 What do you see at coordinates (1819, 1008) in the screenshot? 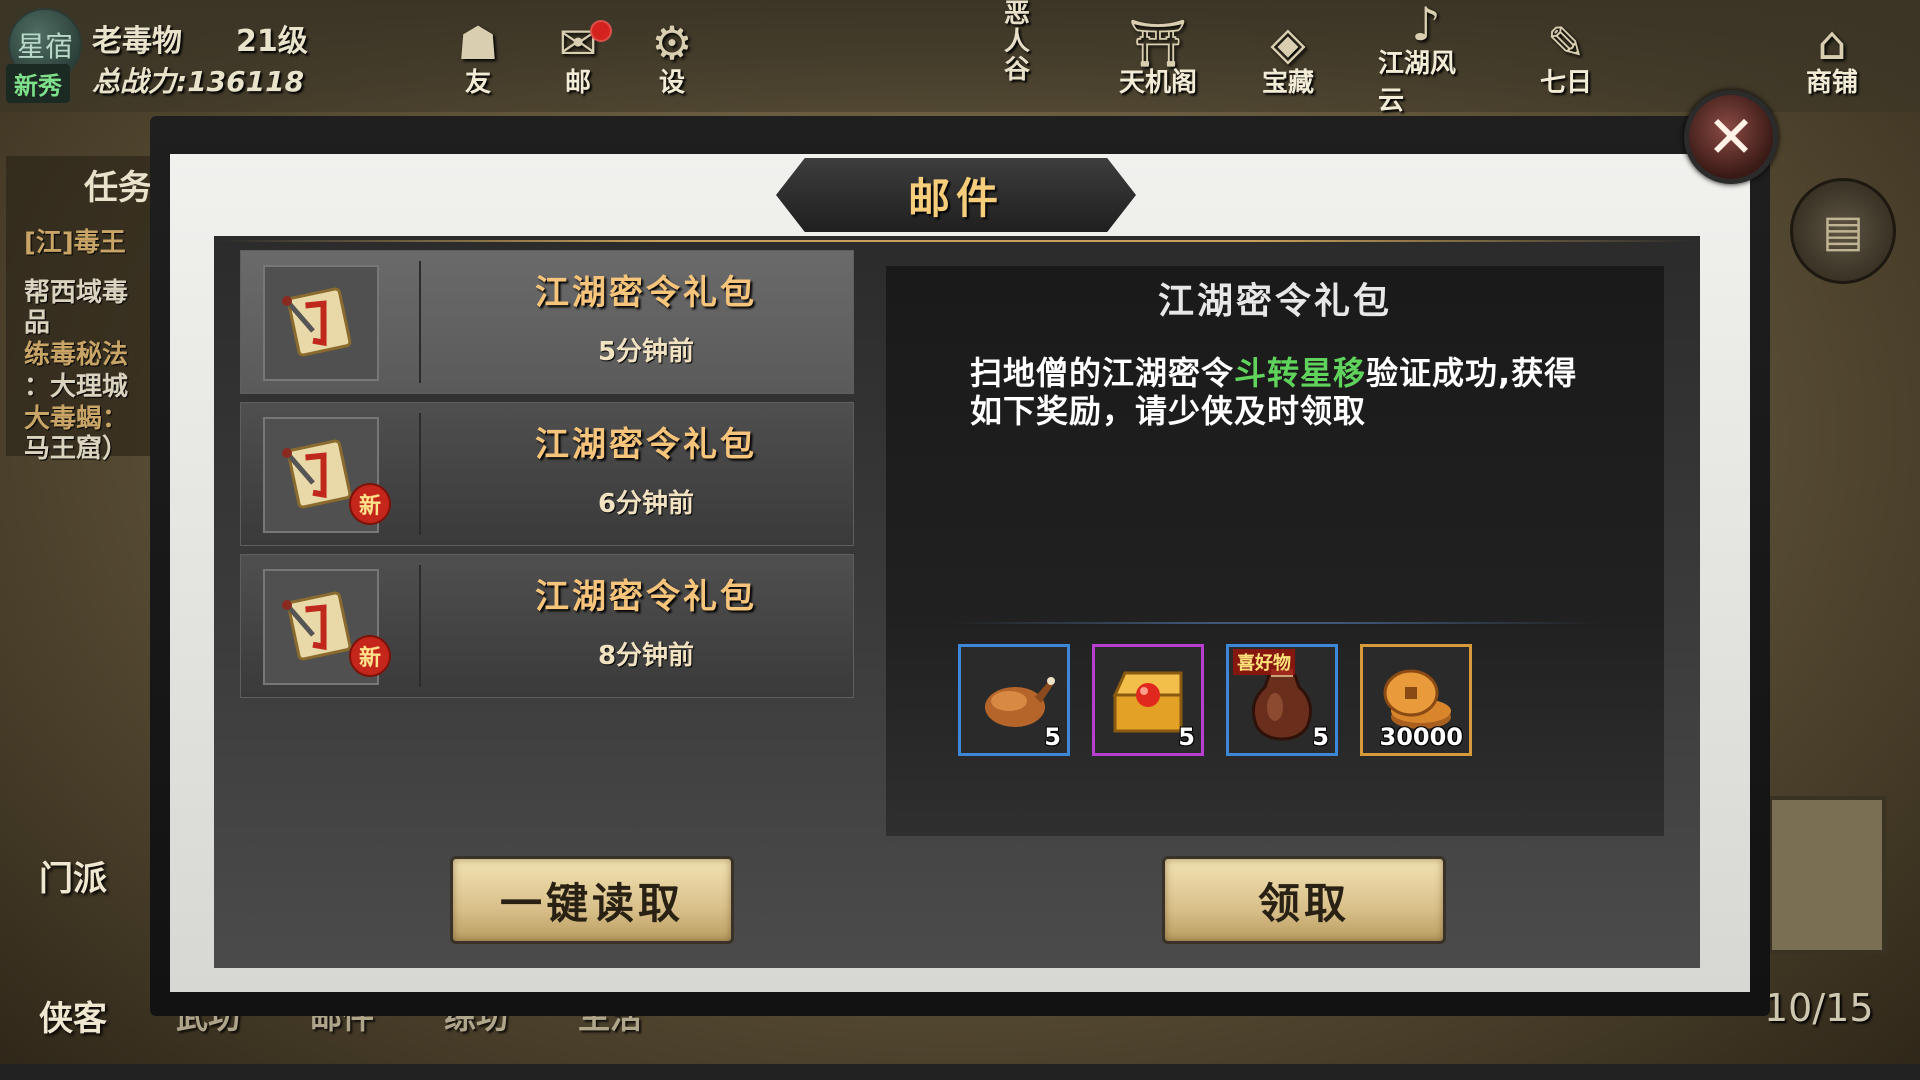
I see `progress-counter: 10/15` at bounding box center [1819, 1008].